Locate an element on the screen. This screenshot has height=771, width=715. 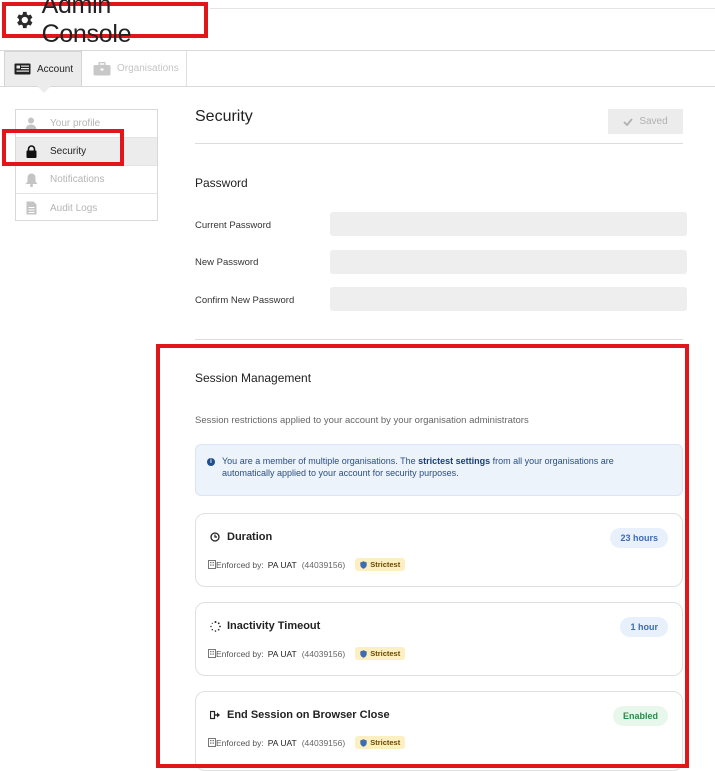
check-icon is located at coordinates (628, 121).